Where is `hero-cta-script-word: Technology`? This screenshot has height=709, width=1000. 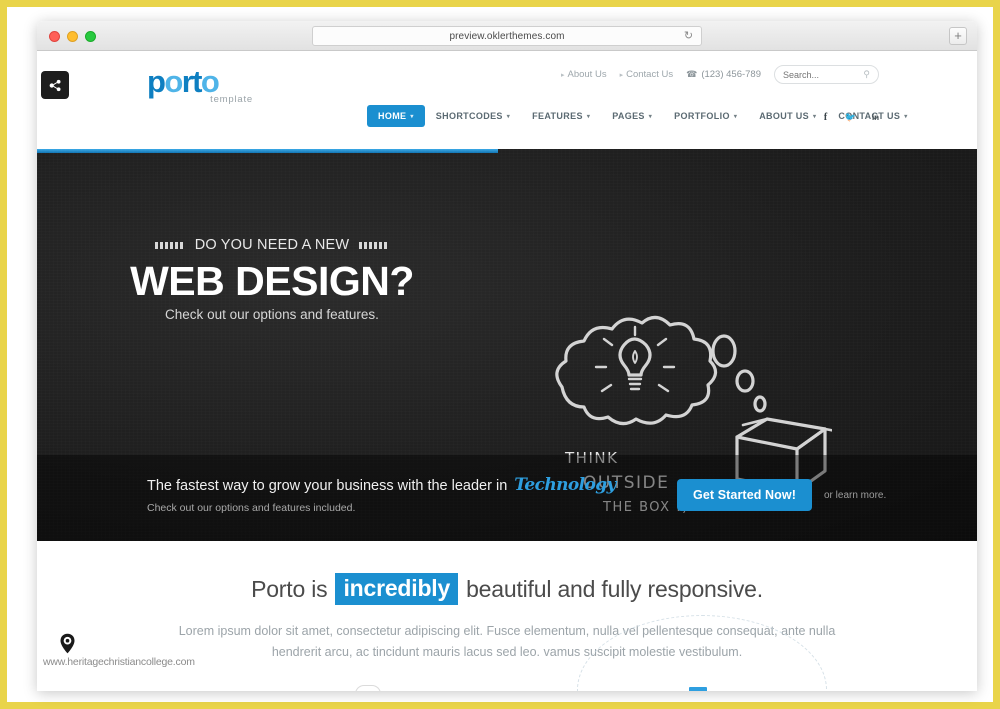 hero-cta-script-word: Technology is located at coordinates (565, 485).